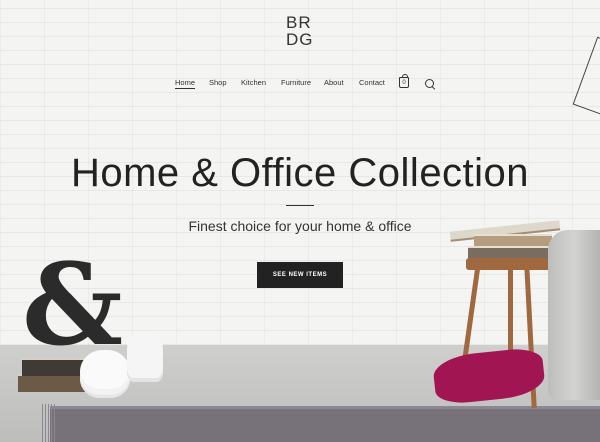  Describe the element at coordinates (300, 173) in the screenshot. I see `hero-headline: Home & Office Collection` at that location.